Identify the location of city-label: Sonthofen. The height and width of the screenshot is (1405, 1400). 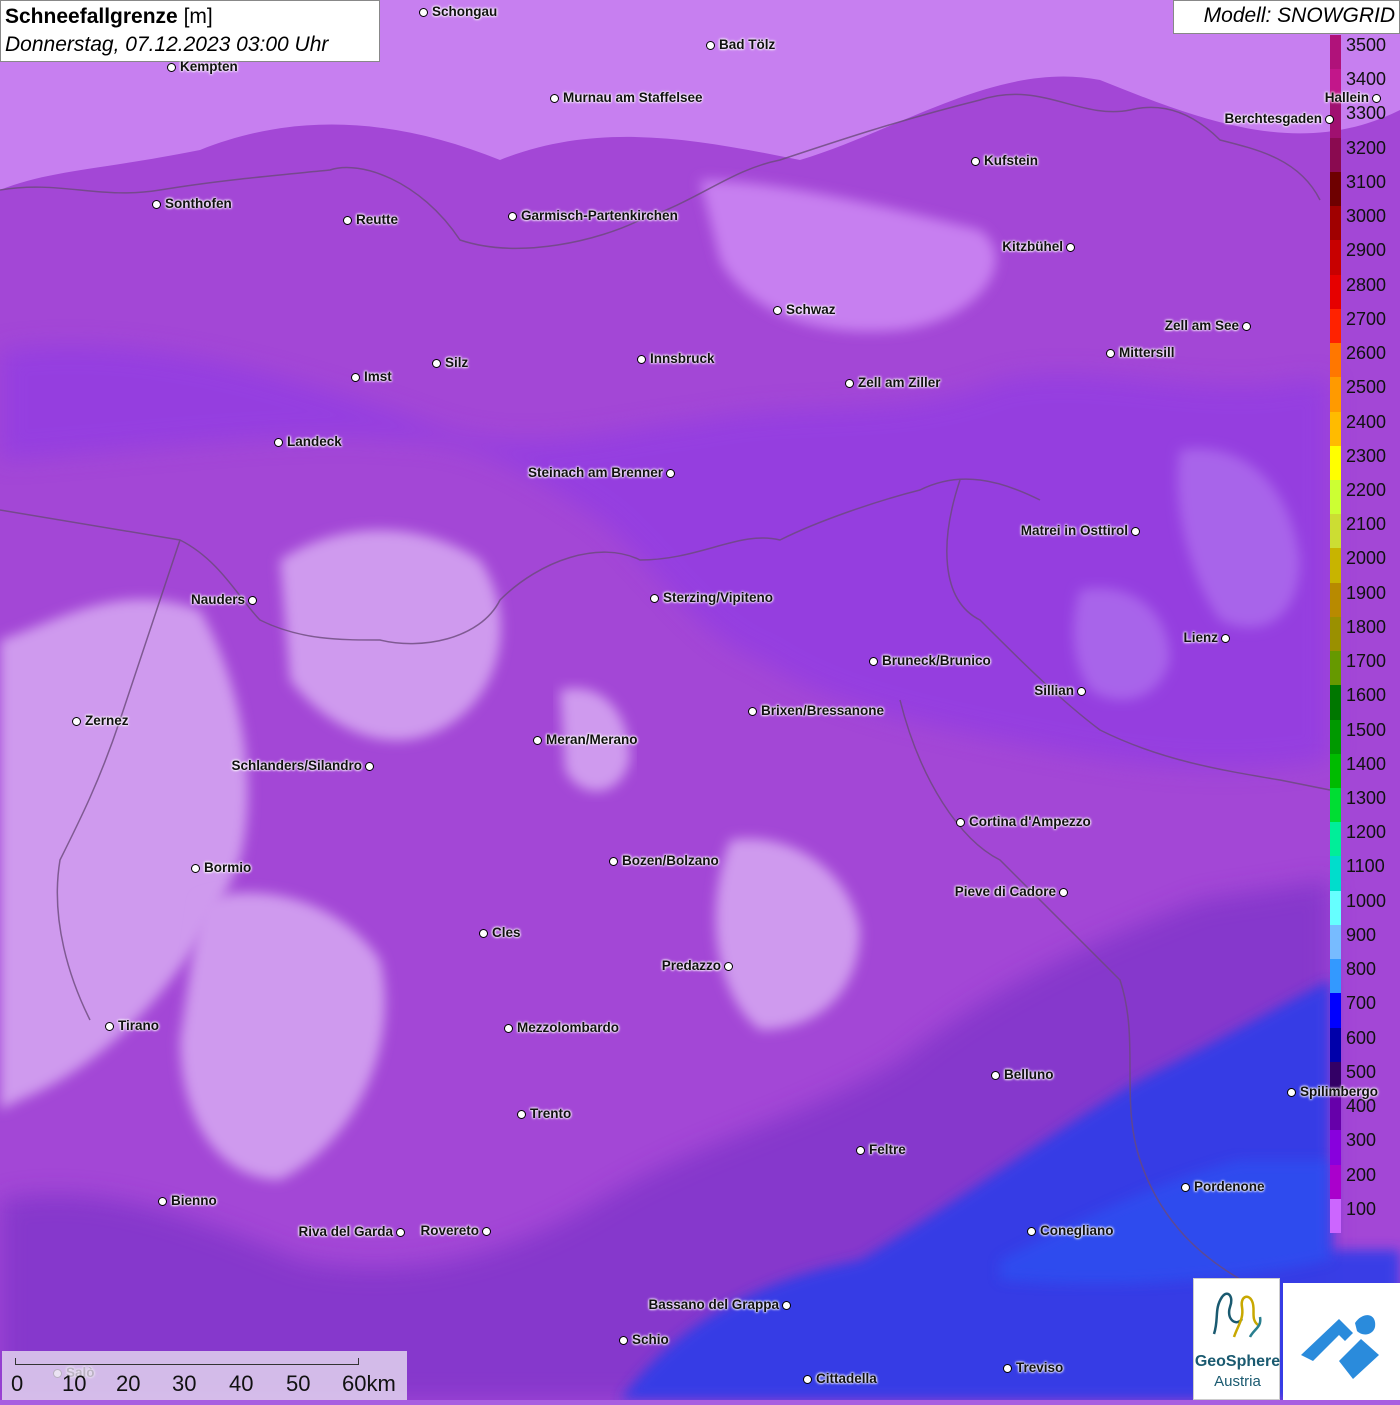
(198, 203).